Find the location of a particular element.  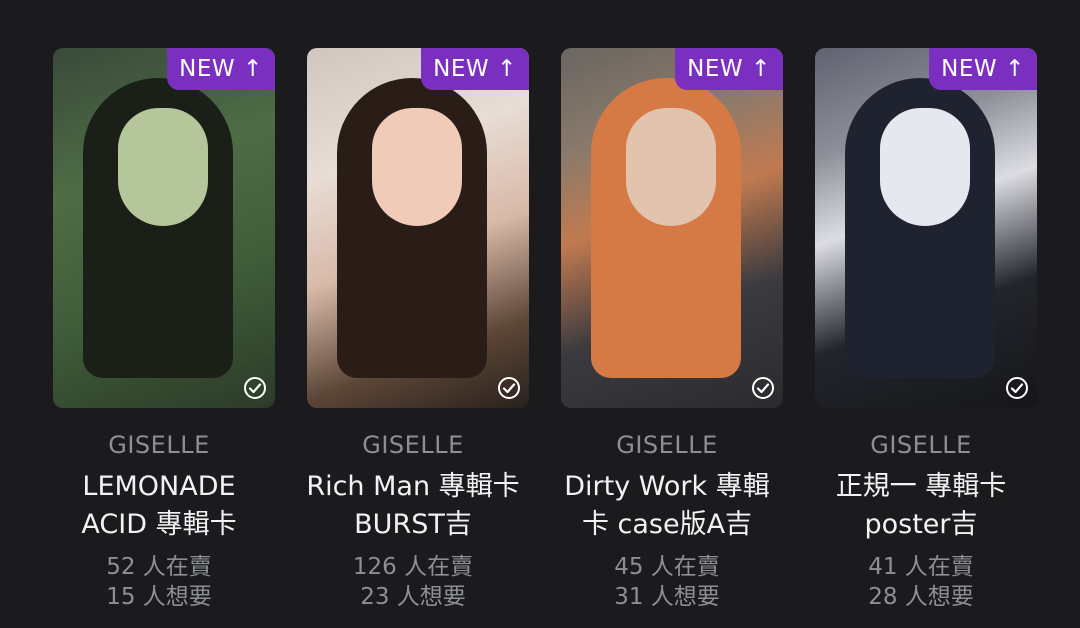

card-title: LEMONADE ACID 專輯卡 is located at coordinates (159, 506).